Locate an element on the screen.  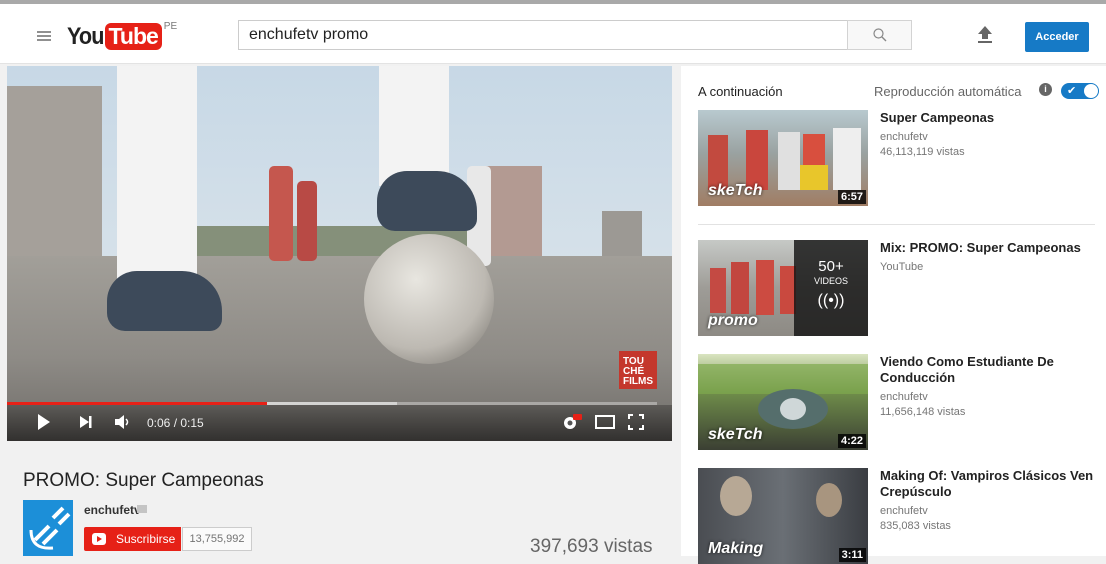
related-video-title: Mix: PROMO: Super Campeonas is located at coordinates (987, 248).